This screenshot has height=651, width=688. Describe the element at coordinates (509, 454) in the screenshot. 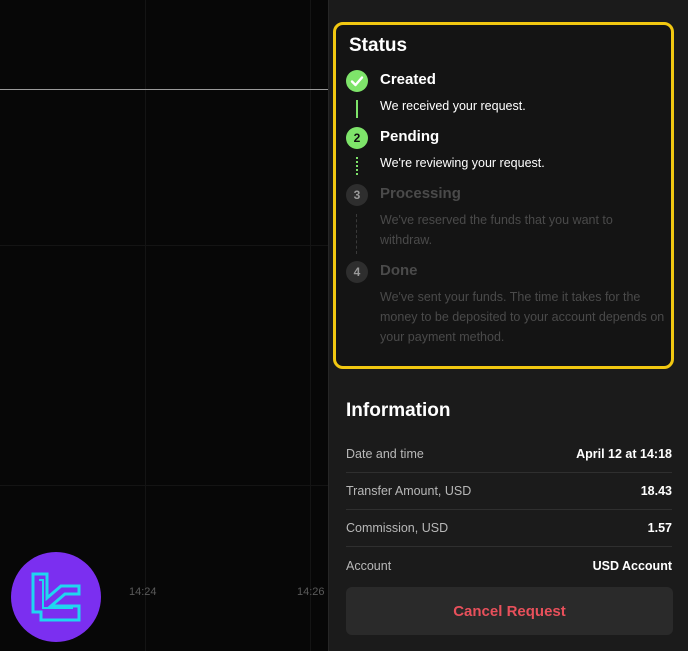

I see `info-row-date: Date and time April 12 at 14:18` at that location.